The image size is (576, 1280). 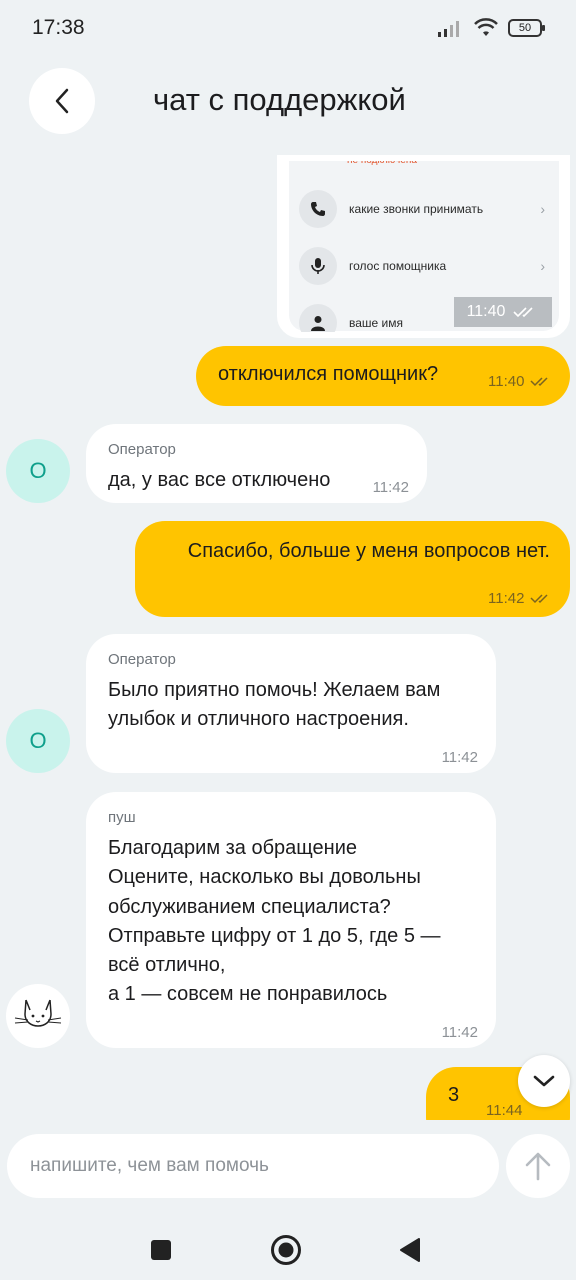 I want to click on chevron-down-icon, so click(x=544, y=1081).